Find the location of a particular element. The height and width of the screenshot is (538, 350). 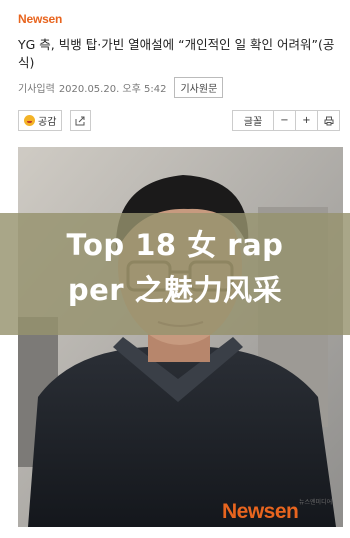

date-label: 기사입력 is located at coordinates (36, 89).